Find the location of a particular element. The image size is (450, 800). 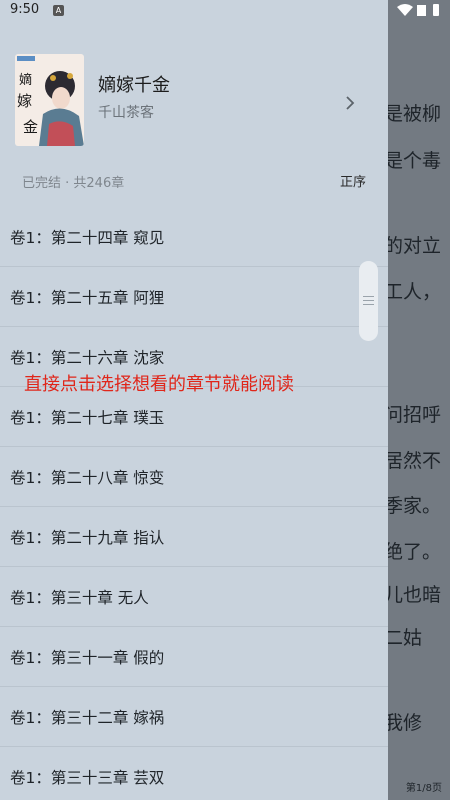

chapter-title: 卷1：第二十七章 璞玉 is located at coordinates (87, 418).